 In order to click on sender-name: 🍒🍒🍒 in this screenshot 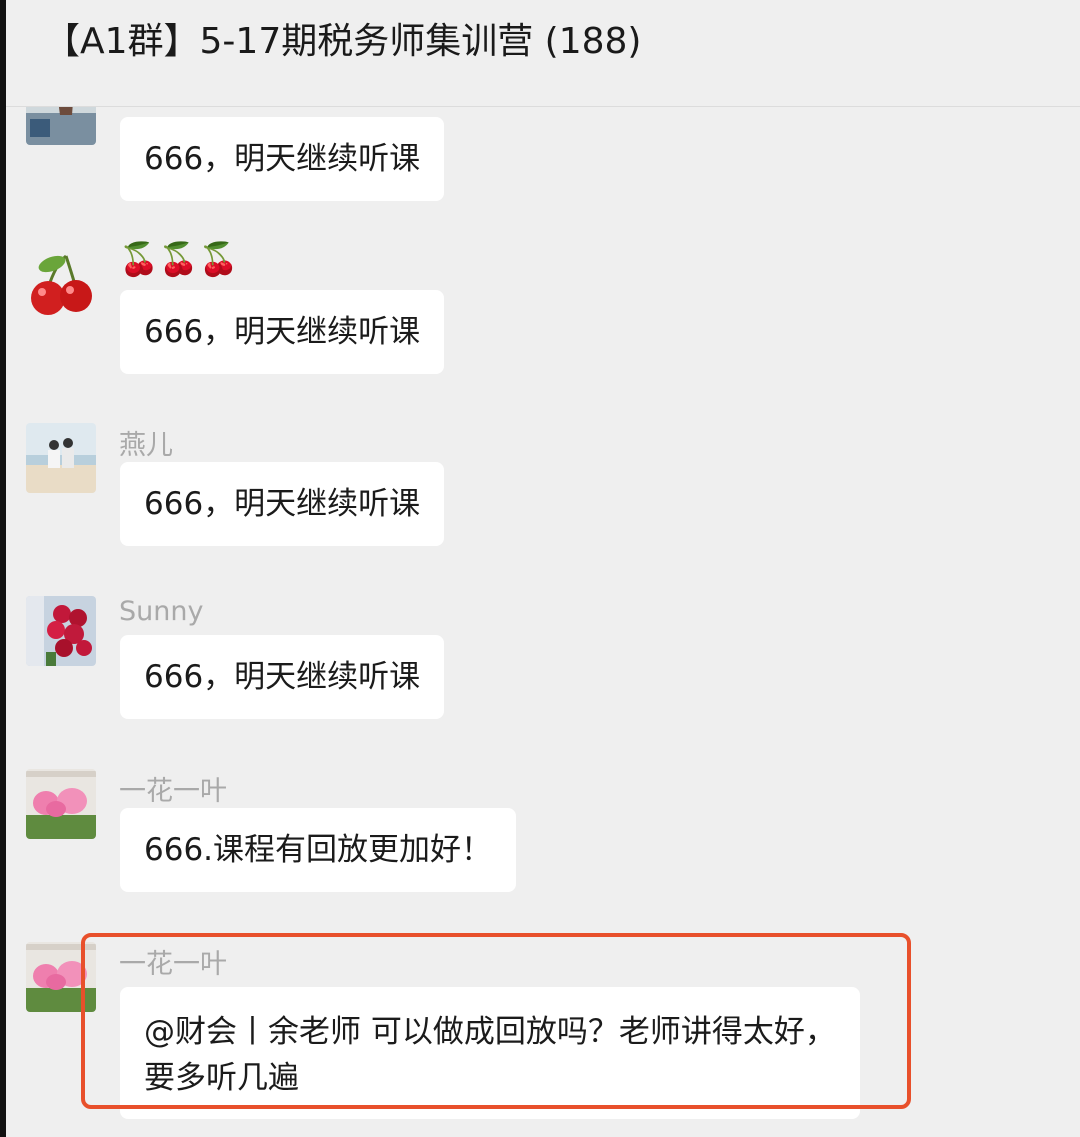, I will do `click(179, 259)`.